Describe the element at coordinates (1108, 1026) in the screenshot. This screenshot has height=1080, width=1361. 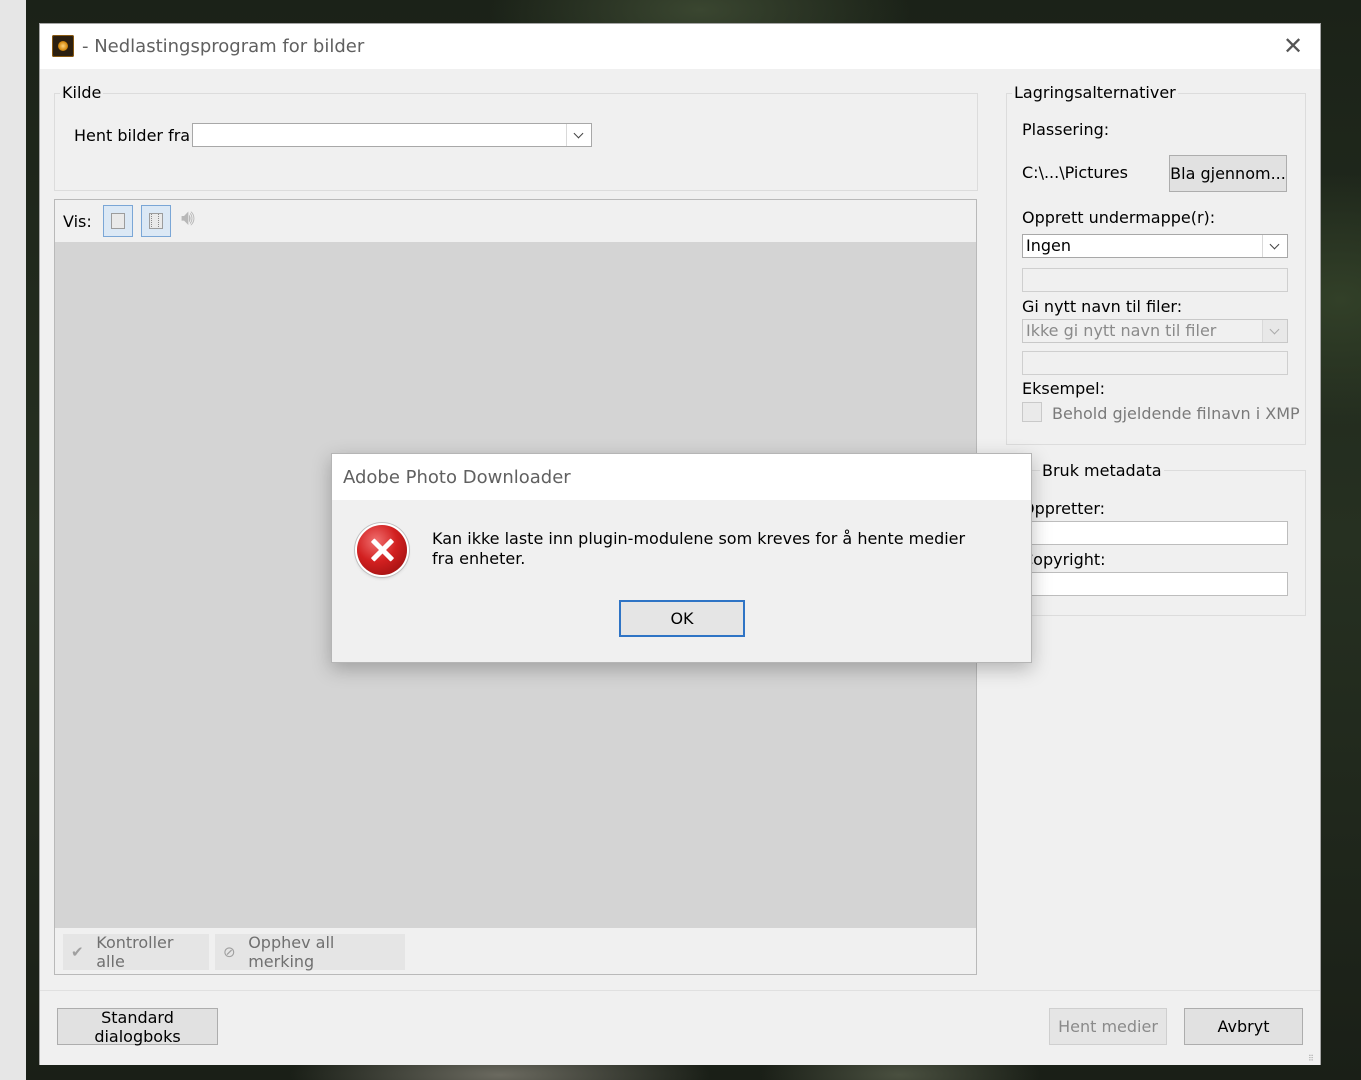
I see `get-media-button: Hent medier` at that location.